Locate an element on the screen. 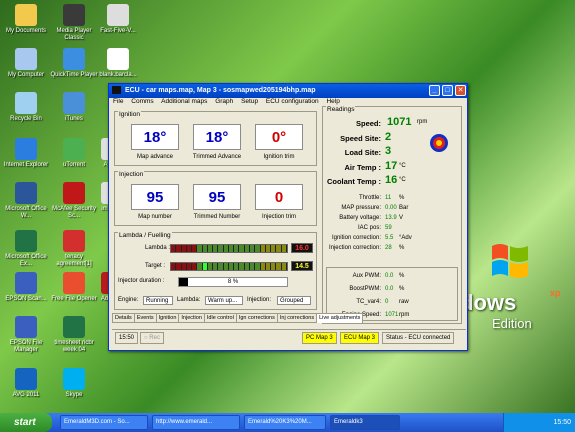 This screenshot has width=575, height=432. reading-label: Battery voltage: is located at coordinates (360, 218).